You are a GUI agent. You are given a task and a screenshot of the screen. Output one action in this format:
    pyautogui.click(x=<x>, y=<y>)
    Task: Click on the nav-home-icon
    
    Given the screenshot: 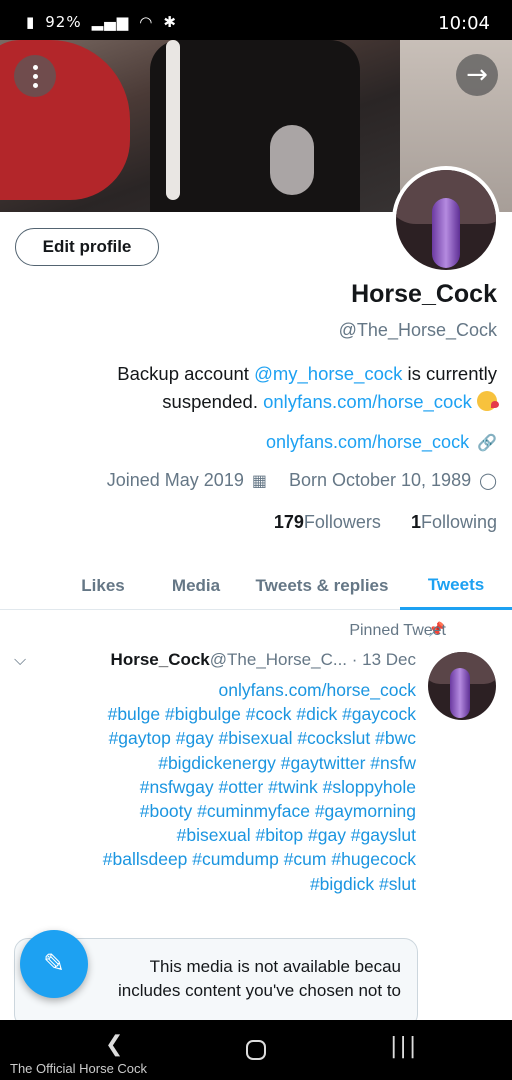 What is the action you would take?
    pyautogui.click(x=256, y=1050)
    